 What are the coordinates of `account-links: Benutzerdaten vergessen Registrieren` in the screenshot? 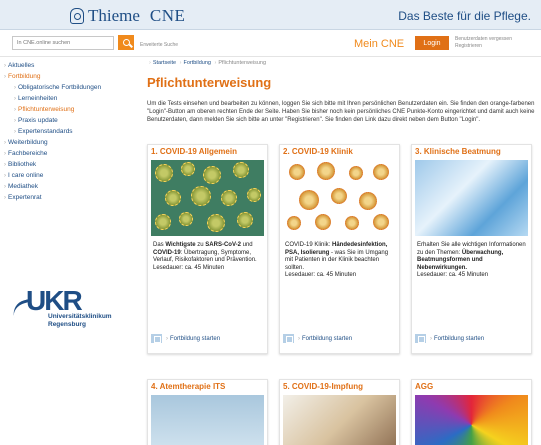 It's located at (483, 43).